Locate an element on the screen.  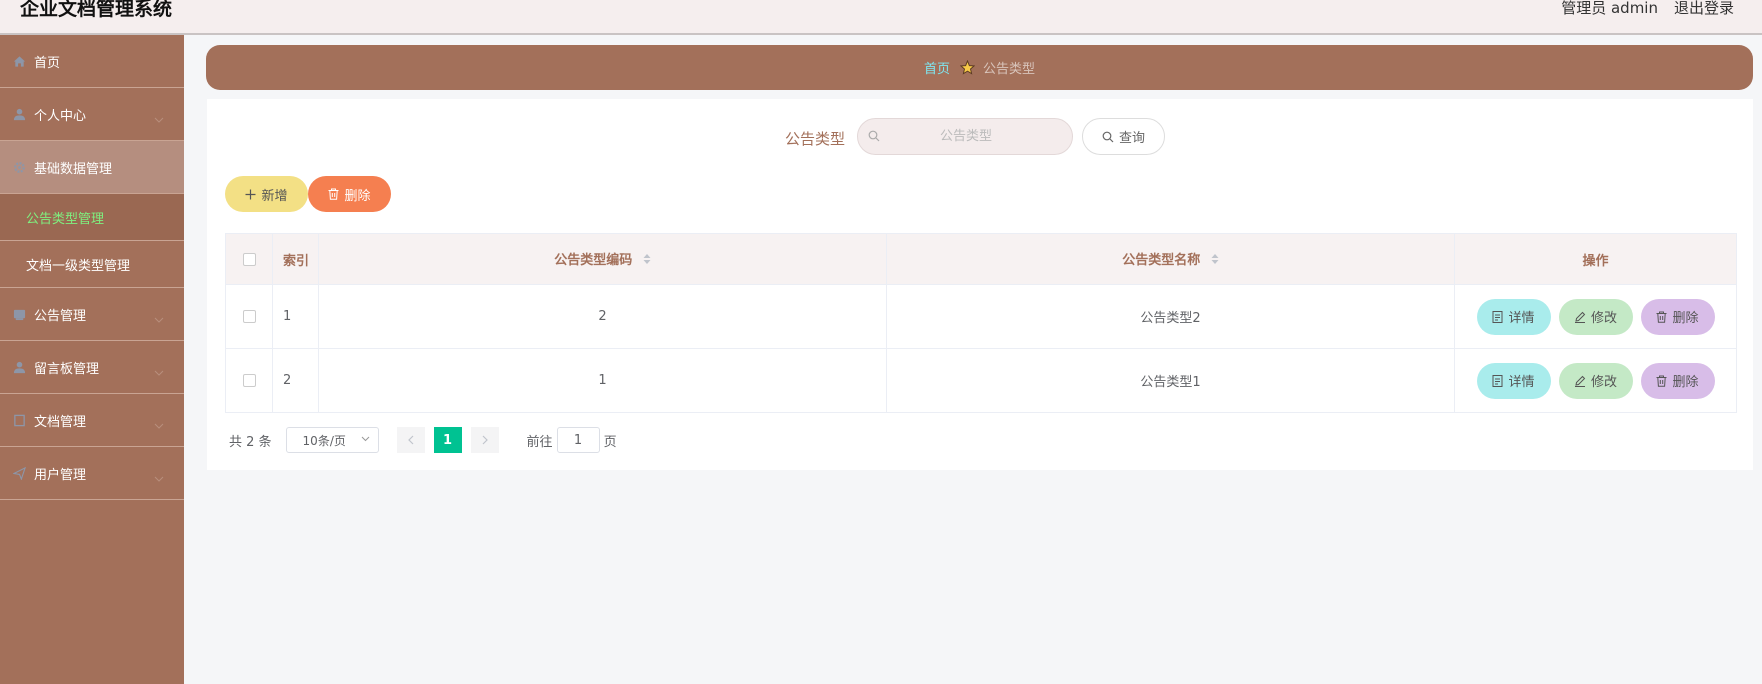
column-header-name: 公告类型名称 is located at coordinates (1170, 259).